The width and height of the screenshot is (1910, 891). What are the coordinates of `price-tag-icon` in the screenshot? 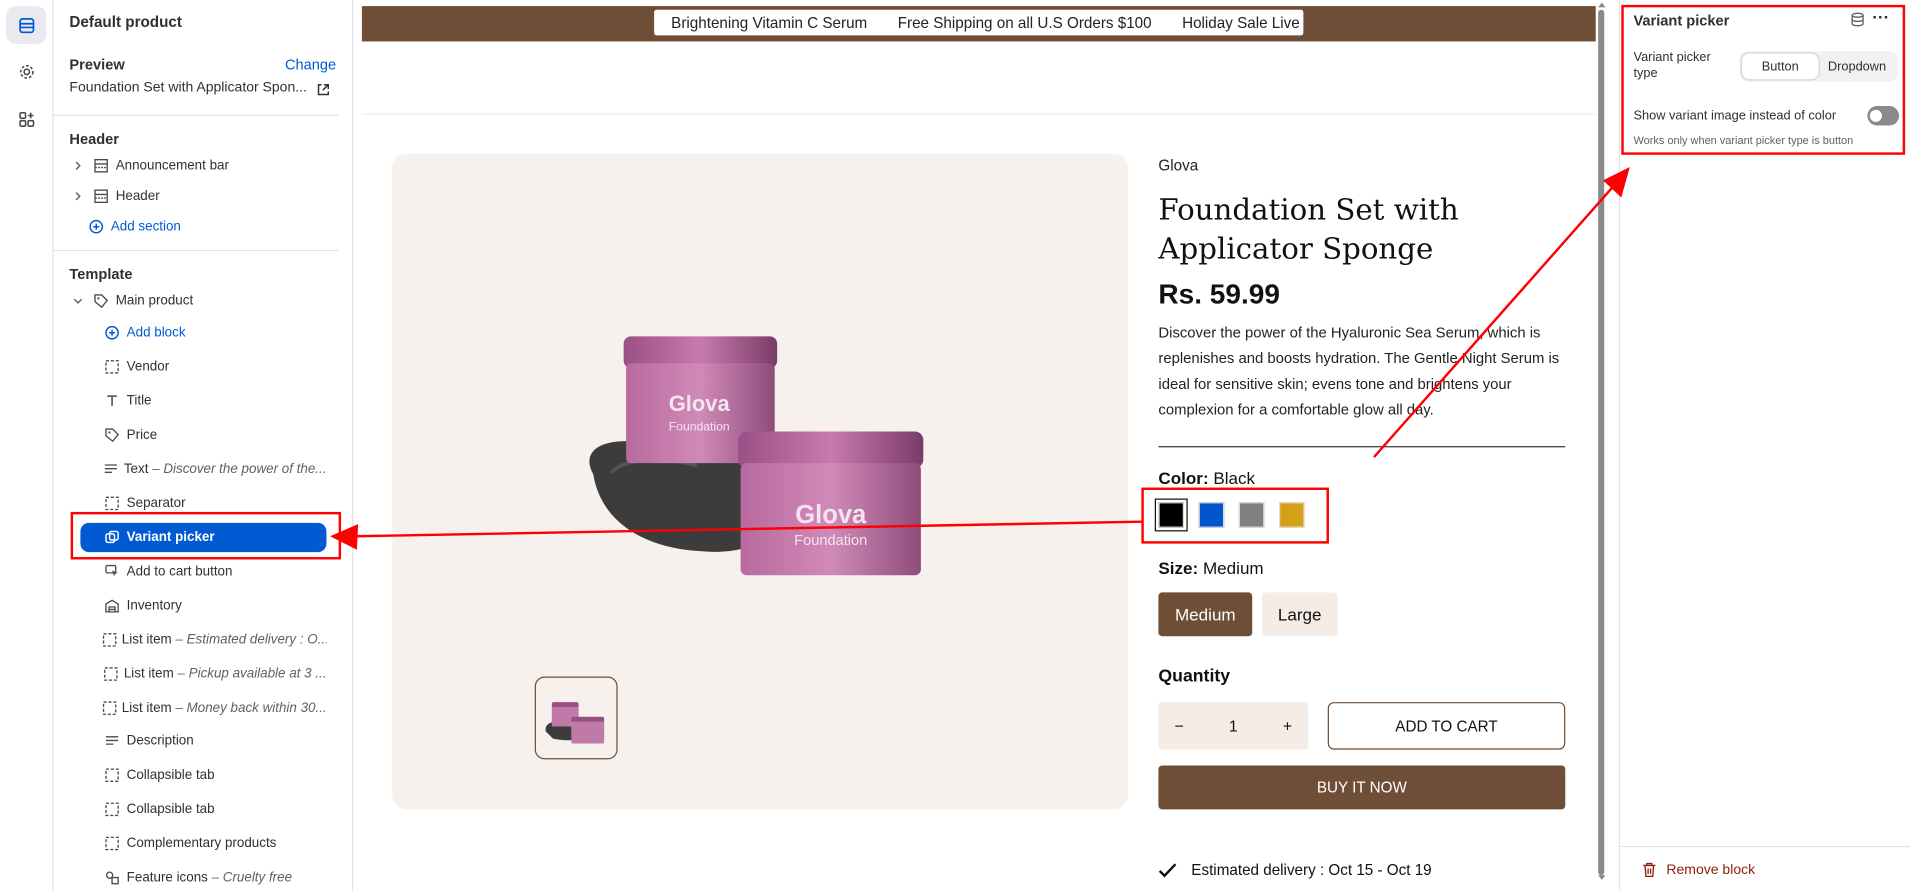 It's located at (111, 435).